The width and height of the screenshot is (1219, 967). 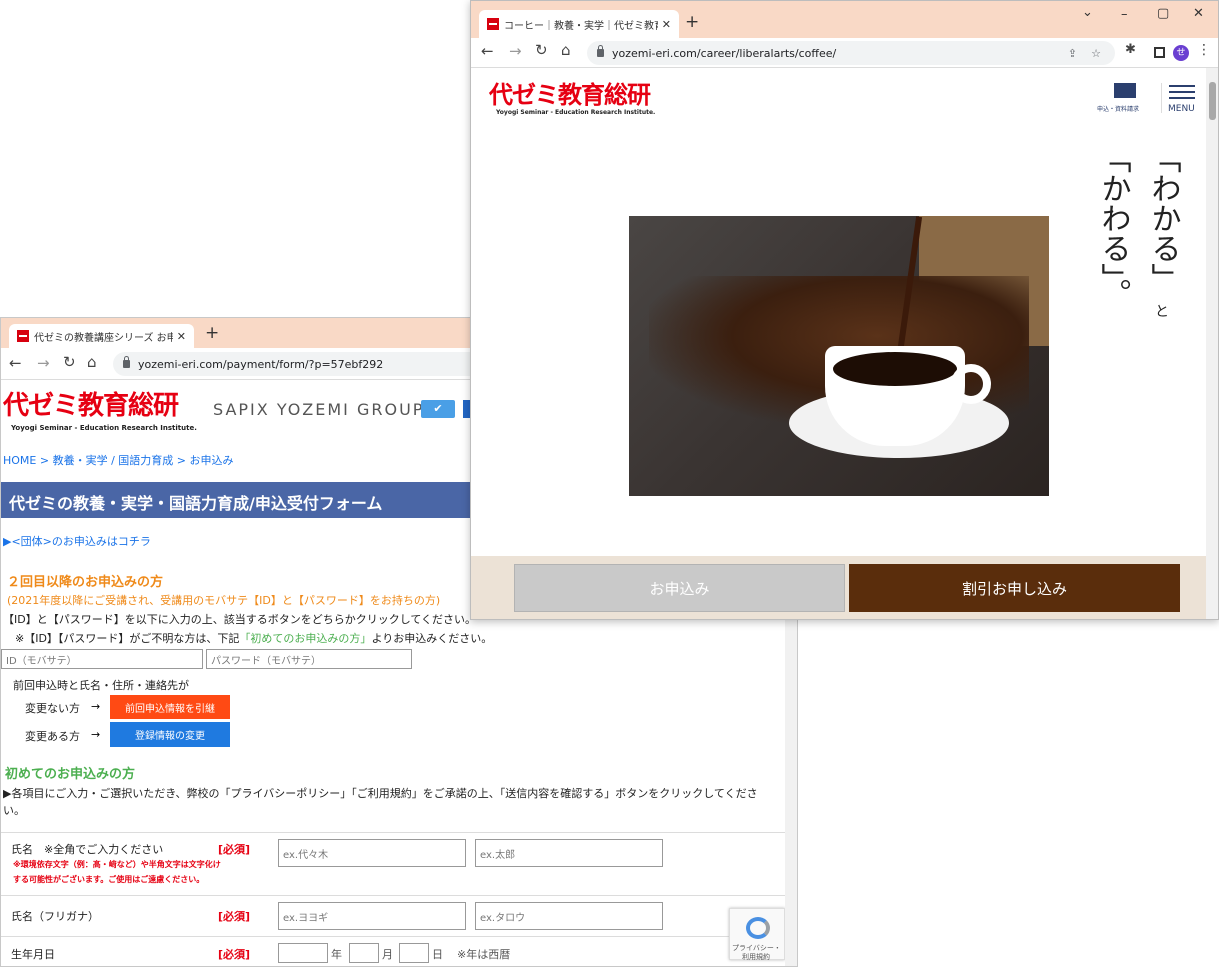 I want to click on reload-icon: ↻, so click(x=69, y=362).